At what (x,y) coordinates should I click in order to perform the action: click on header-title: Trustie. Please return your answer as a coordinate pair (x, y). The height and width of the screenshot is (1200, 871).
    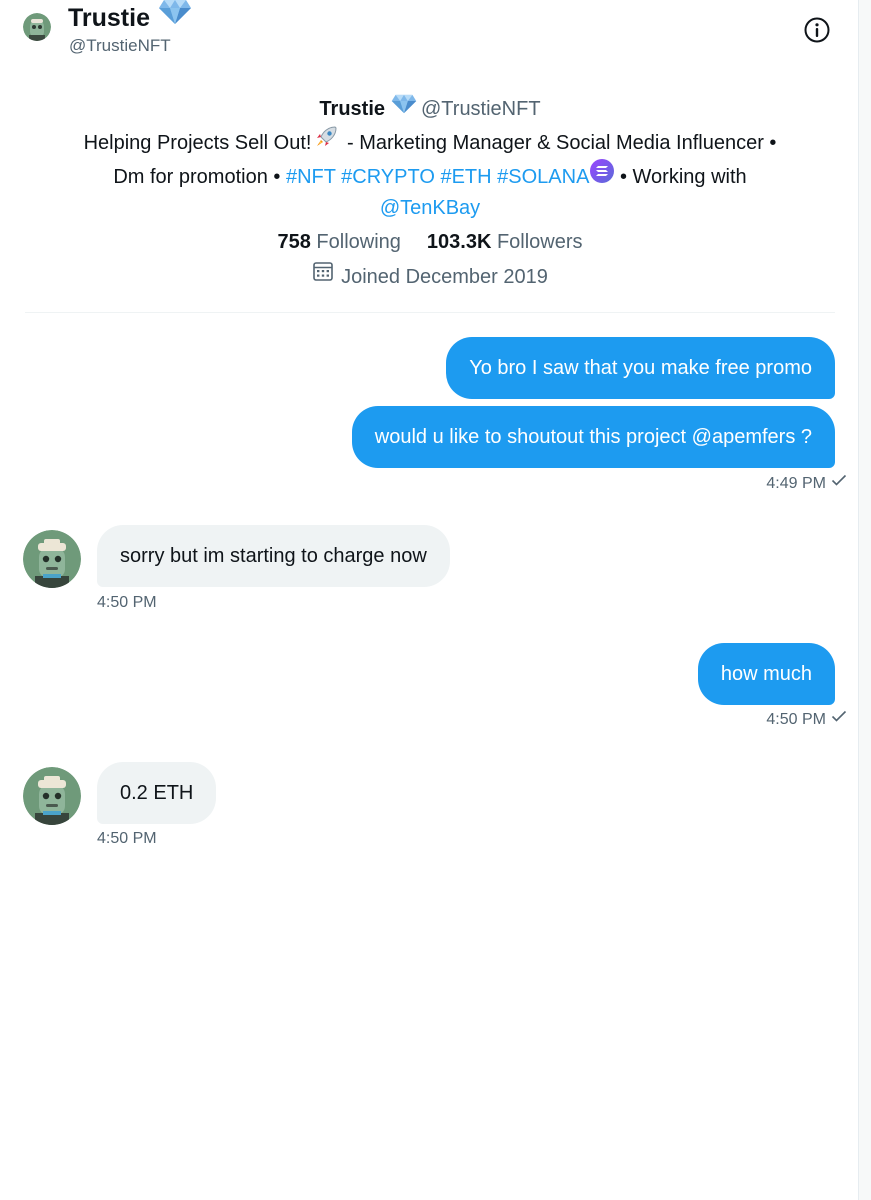
    Looking at the image, I should click on (130, 18).